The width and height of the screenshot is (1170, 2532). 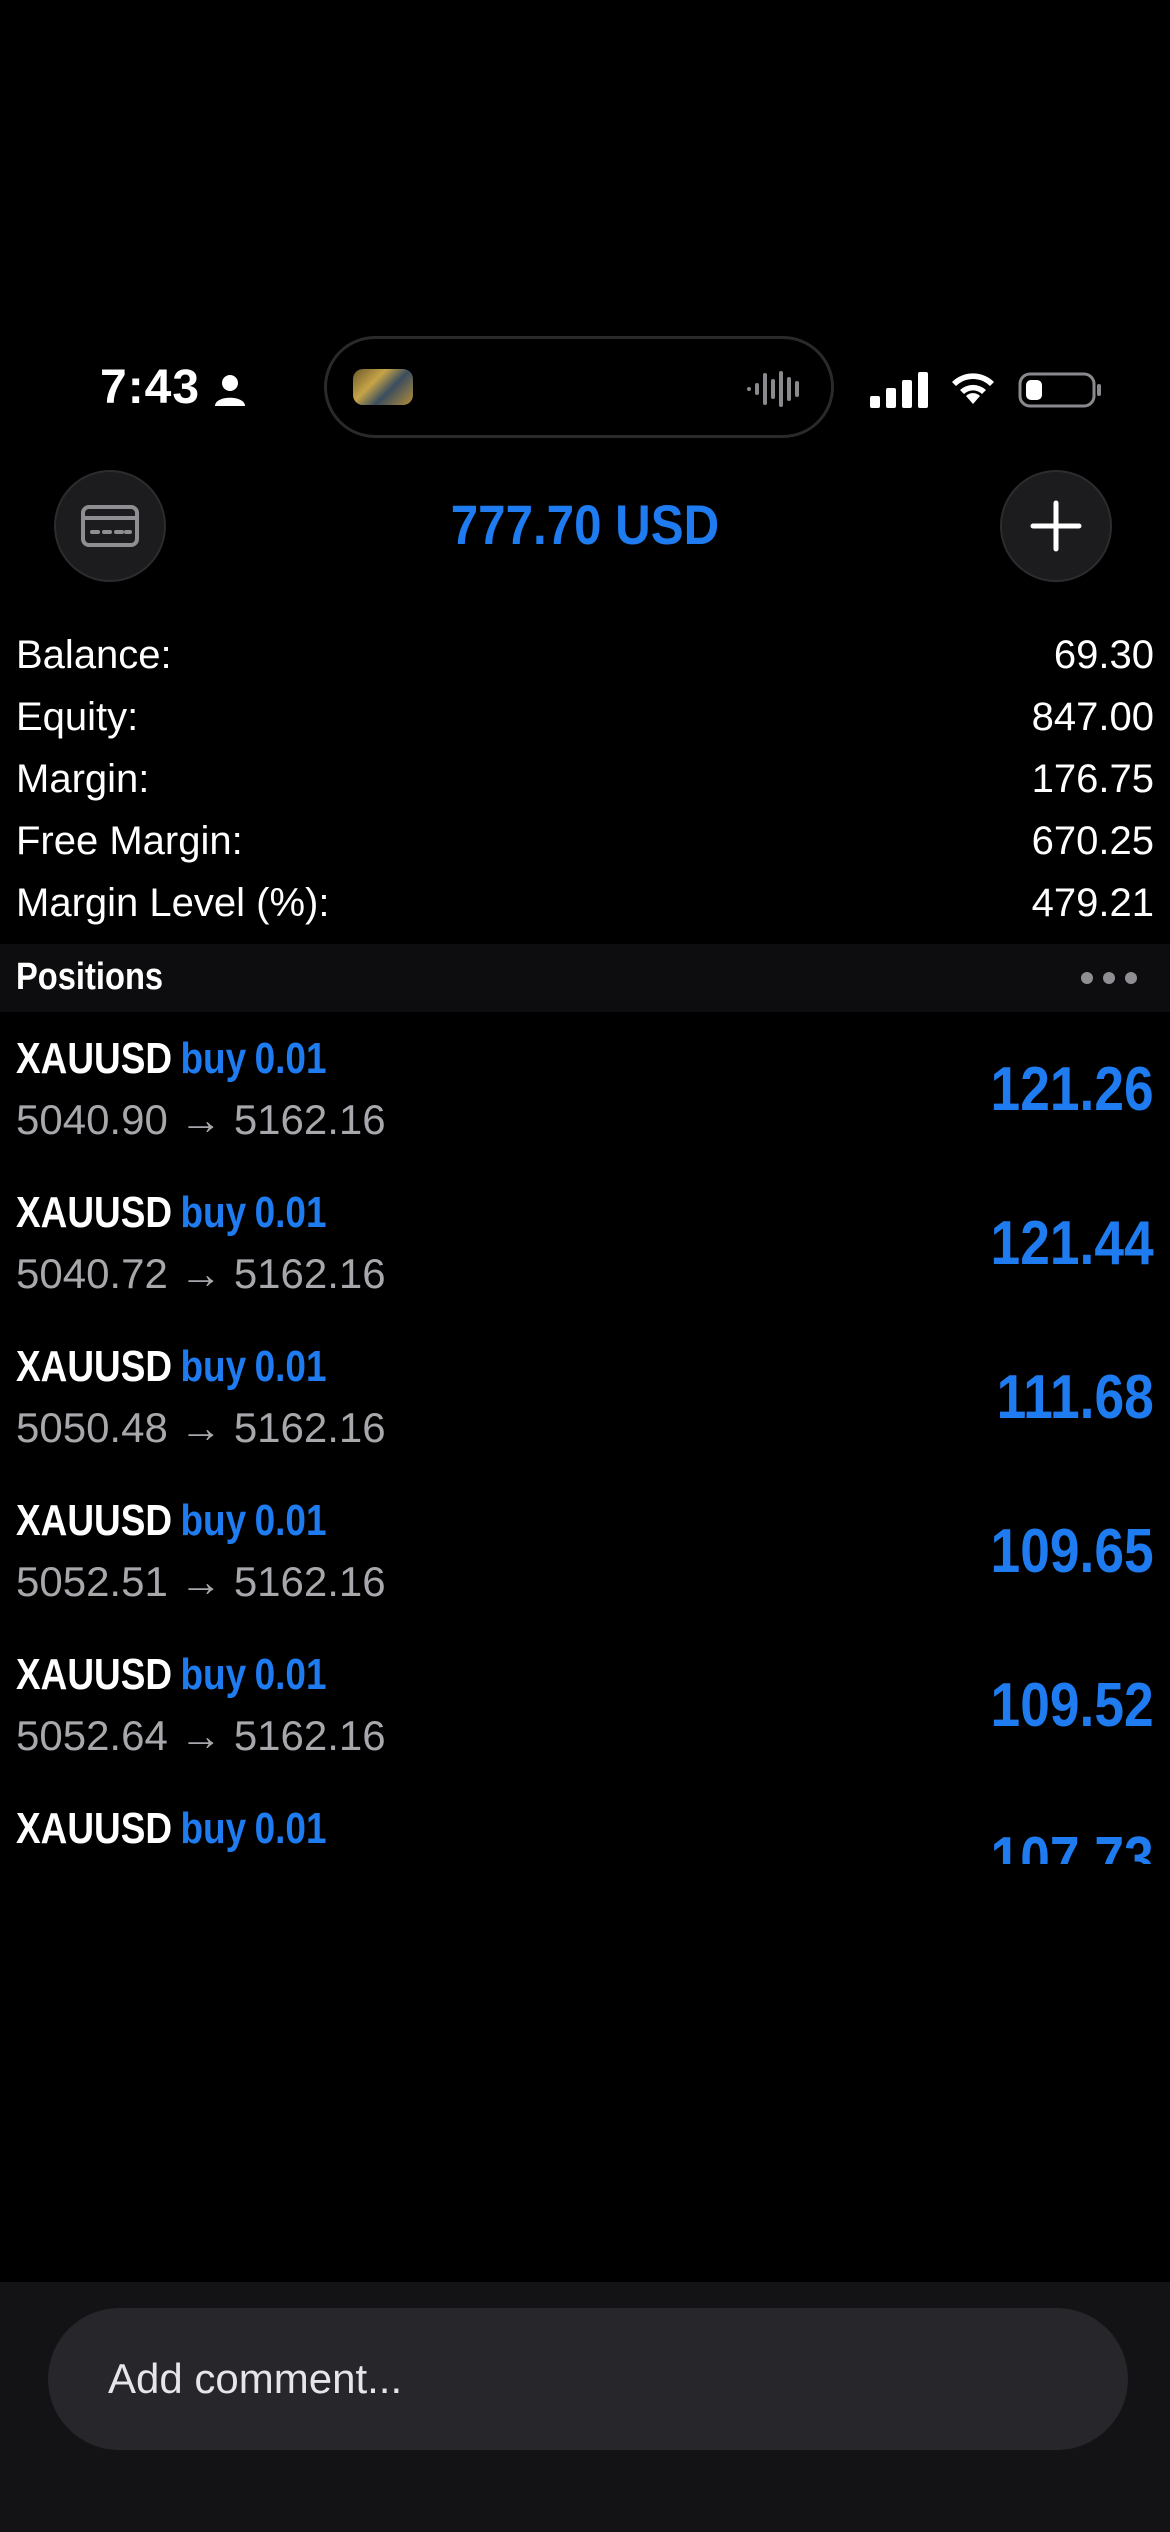 What do you see at coordinates (1072, 1089) in the screenshot?
I see `position-profit: 121.26` at bounding box center [1072, 1089].